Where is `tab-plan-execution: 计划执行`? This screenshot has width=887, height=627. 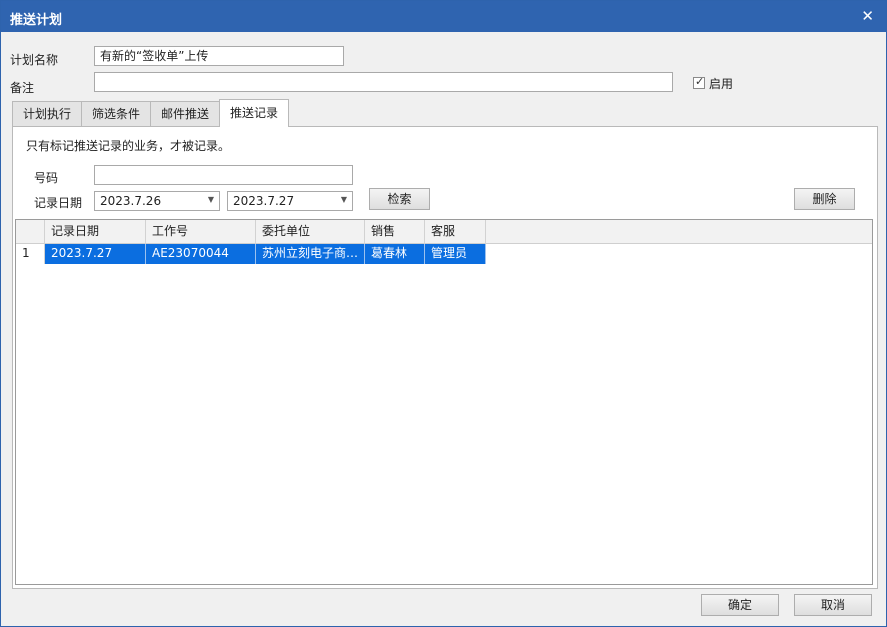 tab-plan-execution: 计划执行 is located at coordinates (47, 114).